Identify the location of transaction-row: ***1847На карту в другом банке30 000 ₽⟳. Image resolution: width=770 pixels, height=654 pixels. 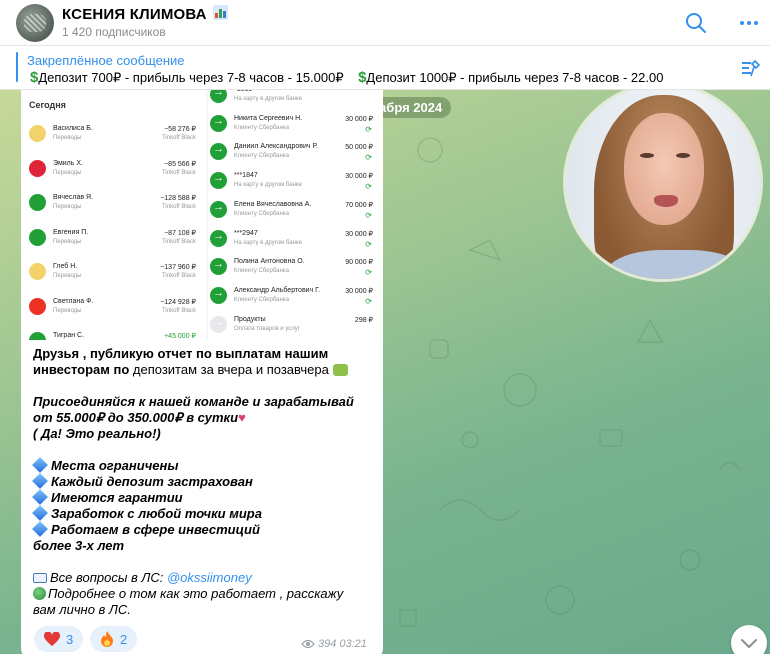
(295, 184).